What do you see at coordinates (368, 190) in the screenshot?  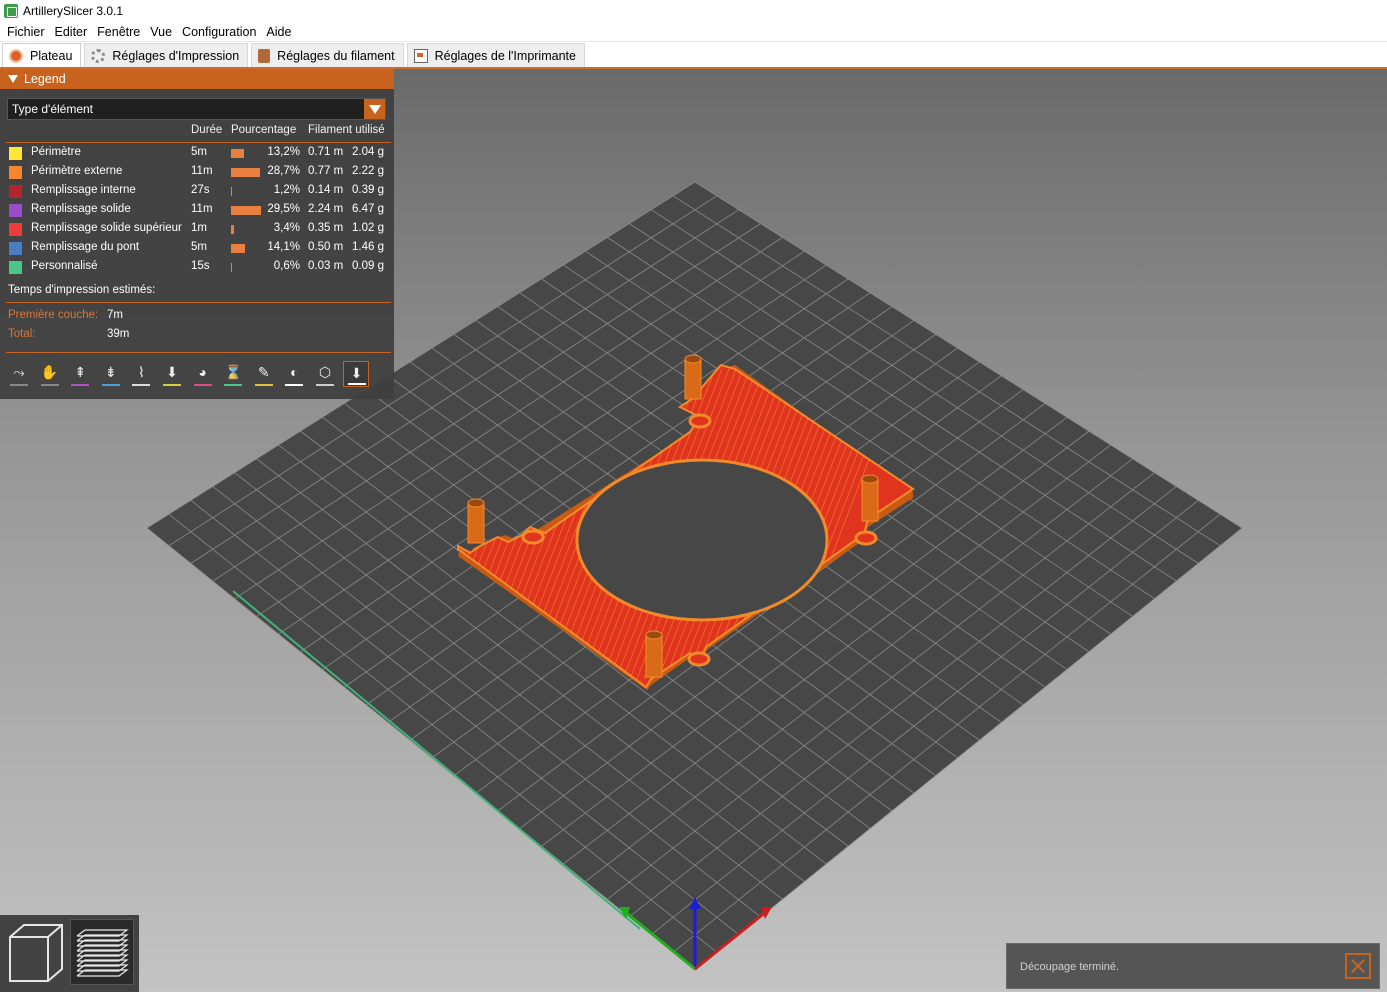 I see `filament-weight: 0.39 g` at bounding box center [368, 190].